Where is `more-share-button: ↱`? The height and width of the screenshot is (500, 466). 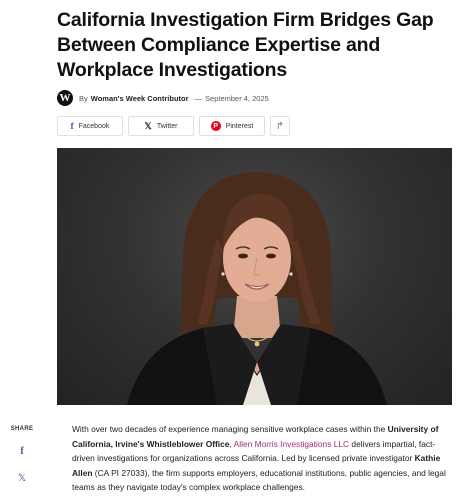 more-share-button: ↱ is located at coordinates (280, 126).